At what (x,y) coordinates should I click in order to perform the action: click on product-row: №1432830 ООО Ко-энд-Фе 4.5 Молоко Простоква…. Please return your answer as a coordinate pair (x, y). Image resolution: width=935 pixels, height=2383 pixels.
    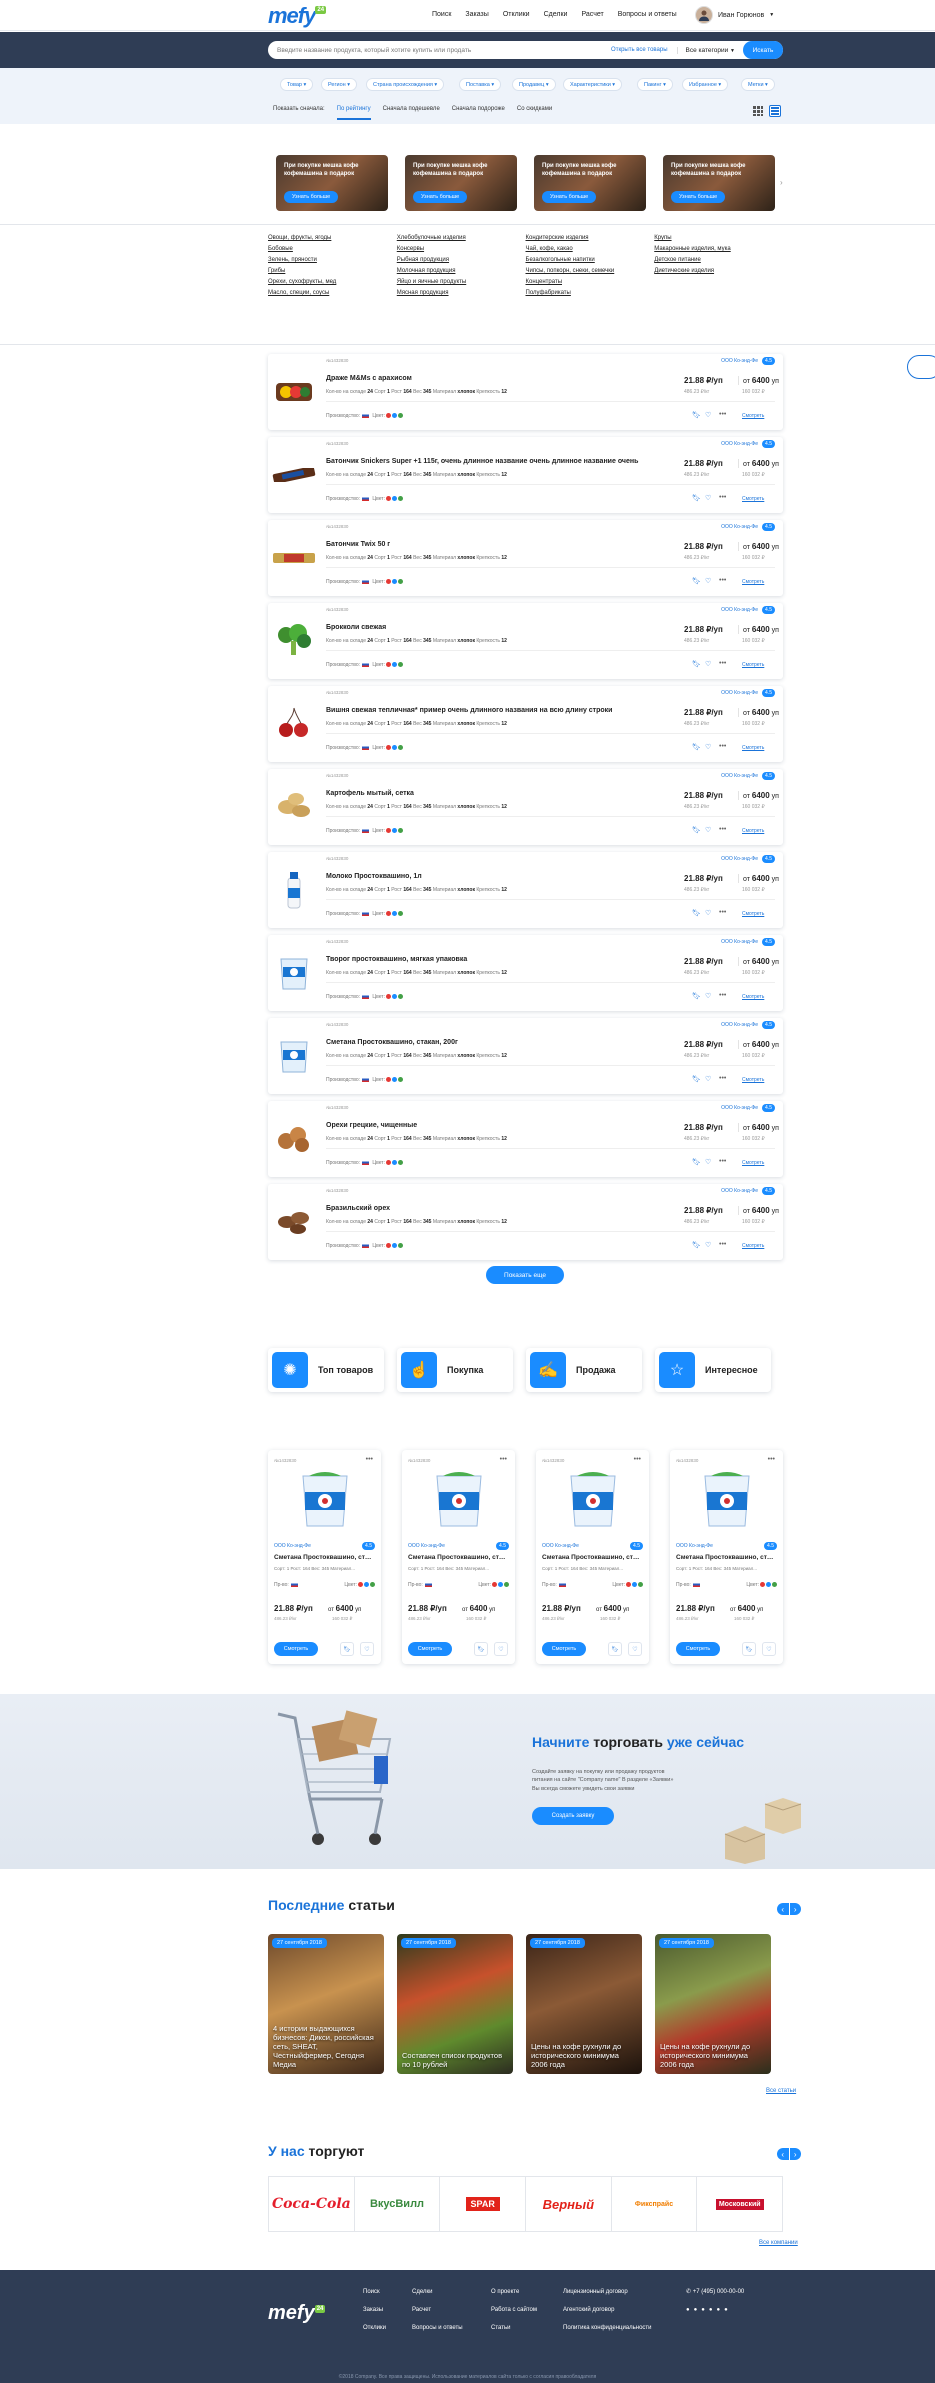
    Looking at the image, I should click on (525, 890).